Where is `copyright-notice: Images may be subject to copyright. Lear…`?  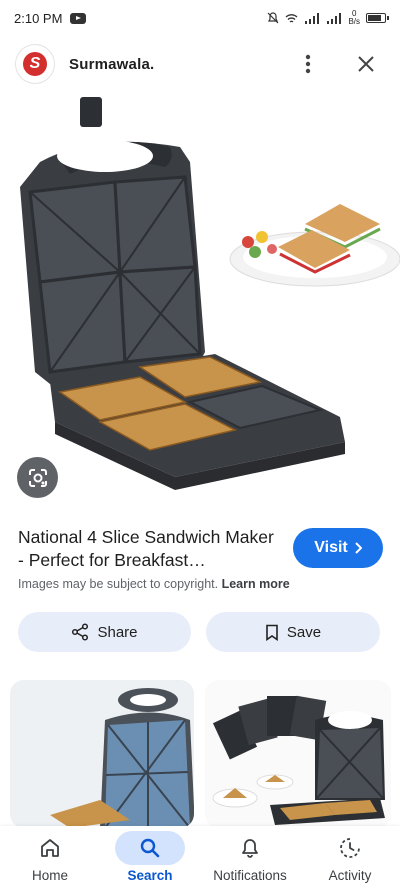
copyright-notice: Images may be subject to copyright. Lear… is located at coordinates (154, 584).